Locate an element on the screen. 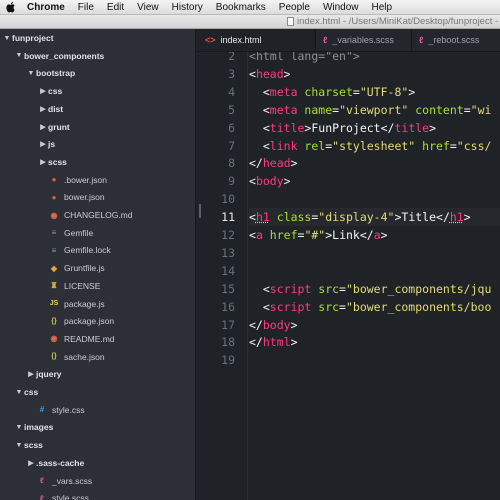 This screenshot has height=500, width=500. code-line: </html> is located at coordinates (273, 342).